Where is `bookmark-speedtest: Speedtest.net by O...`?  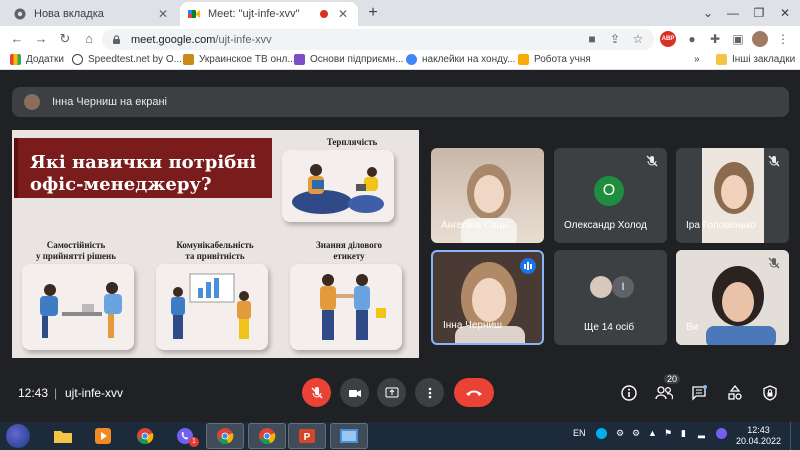 bookmark-speedtest: Speedtest.net by O... is located at coordinates (127, 59).